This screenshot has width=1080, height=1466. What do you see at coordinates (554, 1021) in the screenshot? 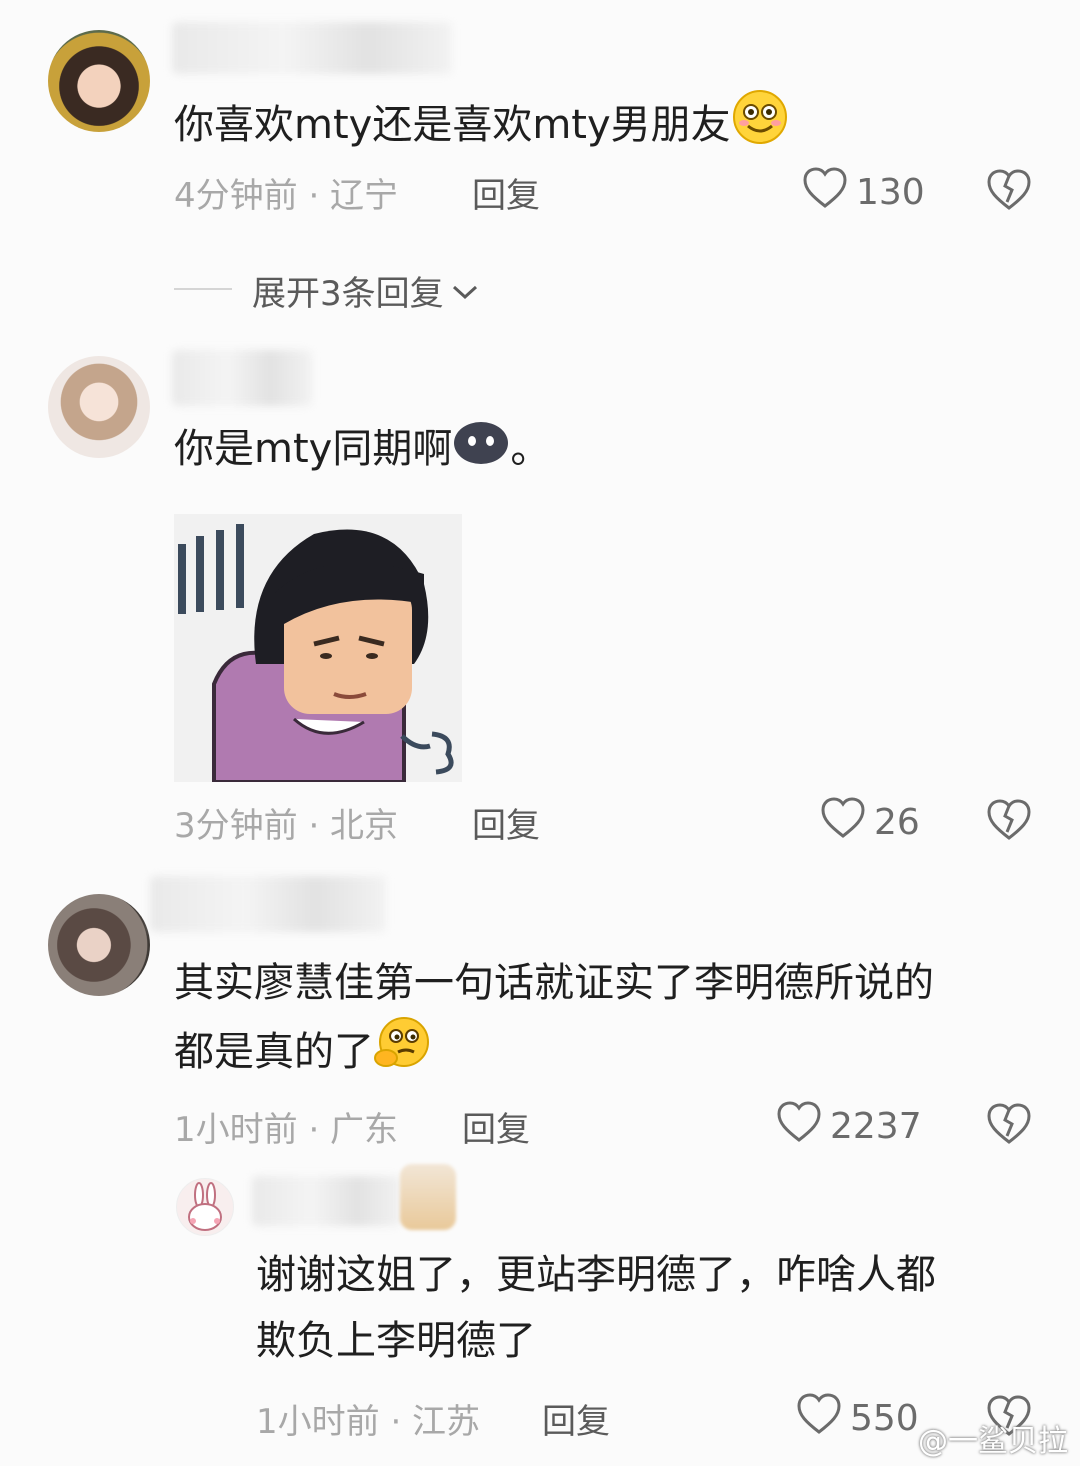
I see `comment-text: 其实廖慧佳第一句话就证实了李明德所说的 都是真的了` at bounding box center [554, 1021].